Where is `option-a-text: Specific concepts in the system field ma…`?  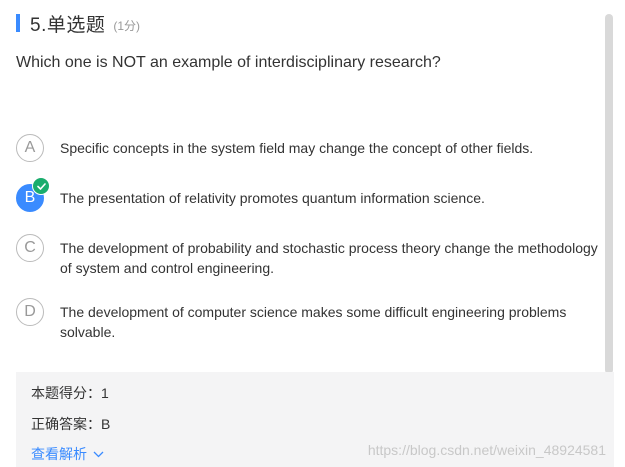 option-a-text: Specific concepts in the system field ma… is located at coordinates (297, 148).